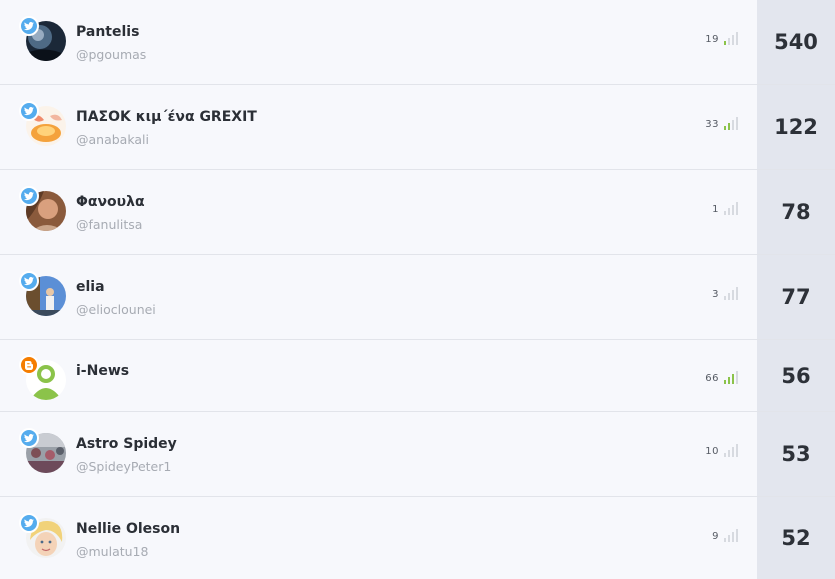 This screenshot has height=579, width=835. I want to click on metric-count: 19, so click(712, 39).